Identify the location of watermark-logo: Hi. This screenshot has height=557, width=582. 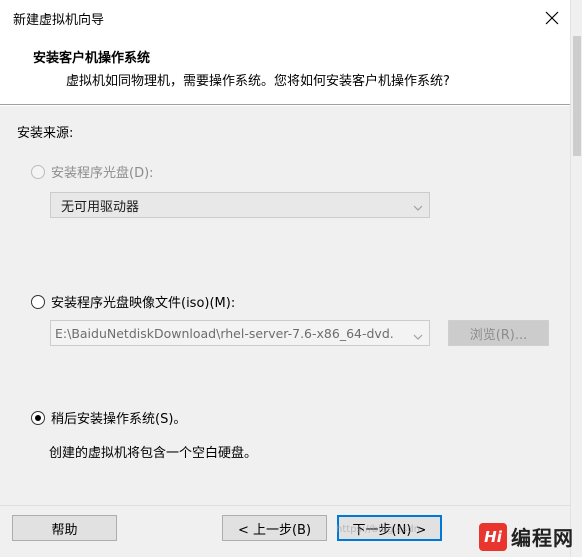
(493, 536).